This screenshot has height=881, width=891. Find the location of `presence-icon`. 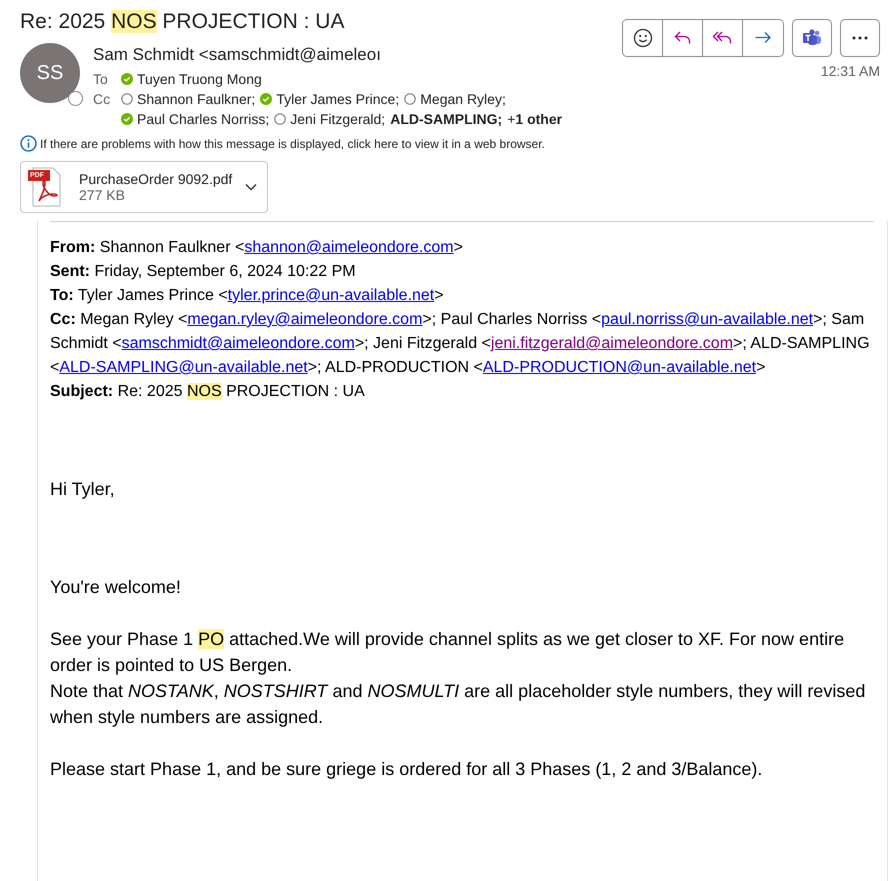

presence-icon is located at coordinates (75, 98).